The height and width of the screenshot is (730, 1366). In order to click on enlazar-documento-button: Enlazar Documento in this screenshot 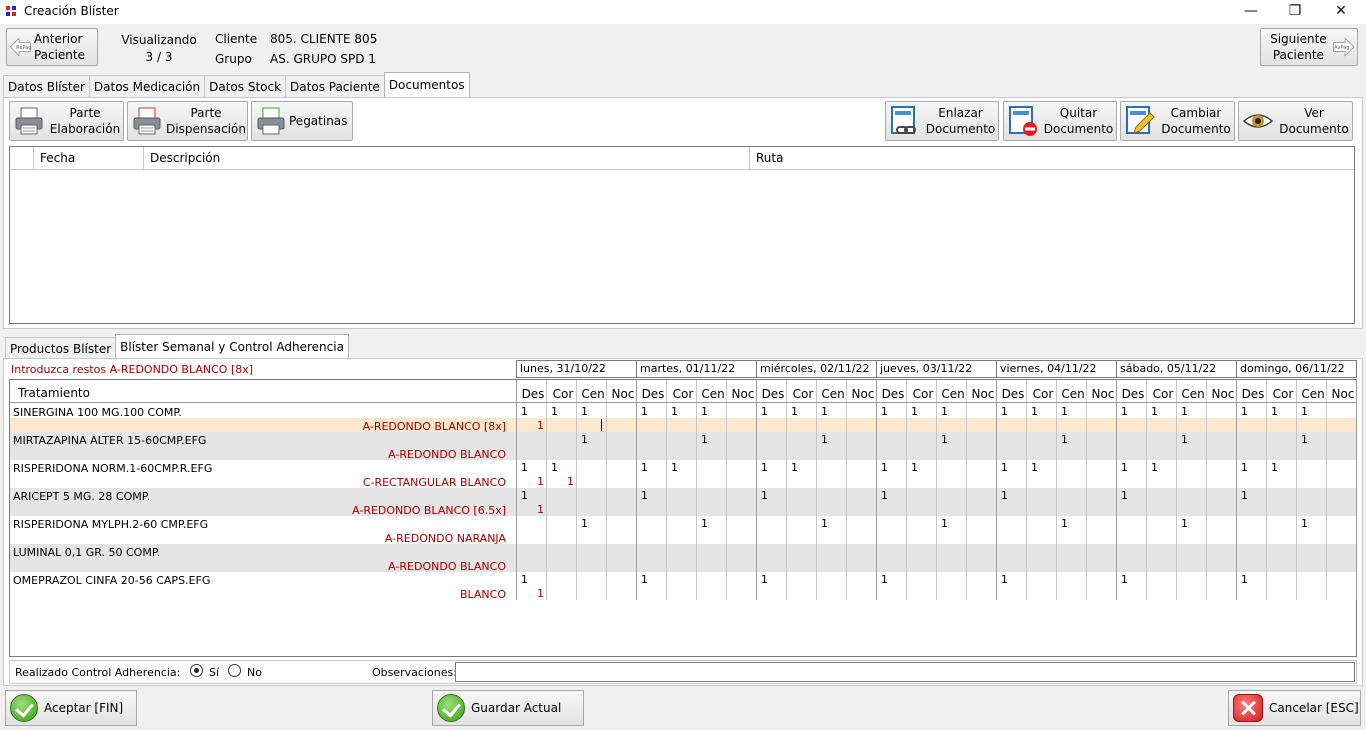, I will do `click(942, 121)`.